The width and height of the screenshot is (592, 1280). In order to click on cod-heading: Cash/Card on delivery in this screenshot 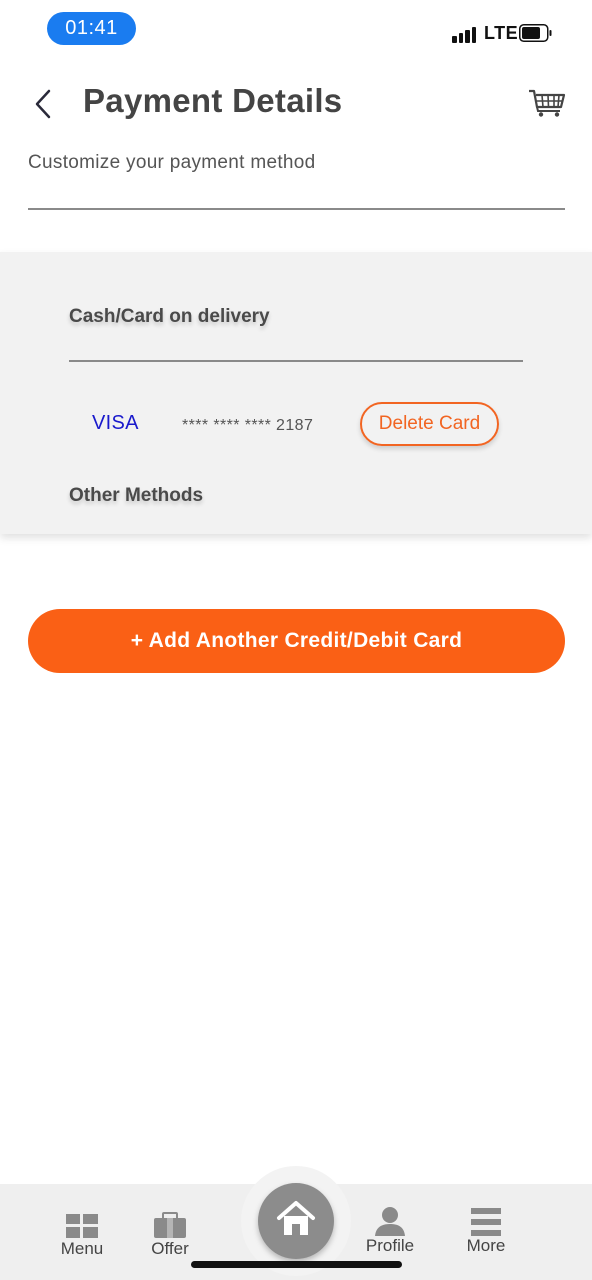, I will do `click(169, 317)`.